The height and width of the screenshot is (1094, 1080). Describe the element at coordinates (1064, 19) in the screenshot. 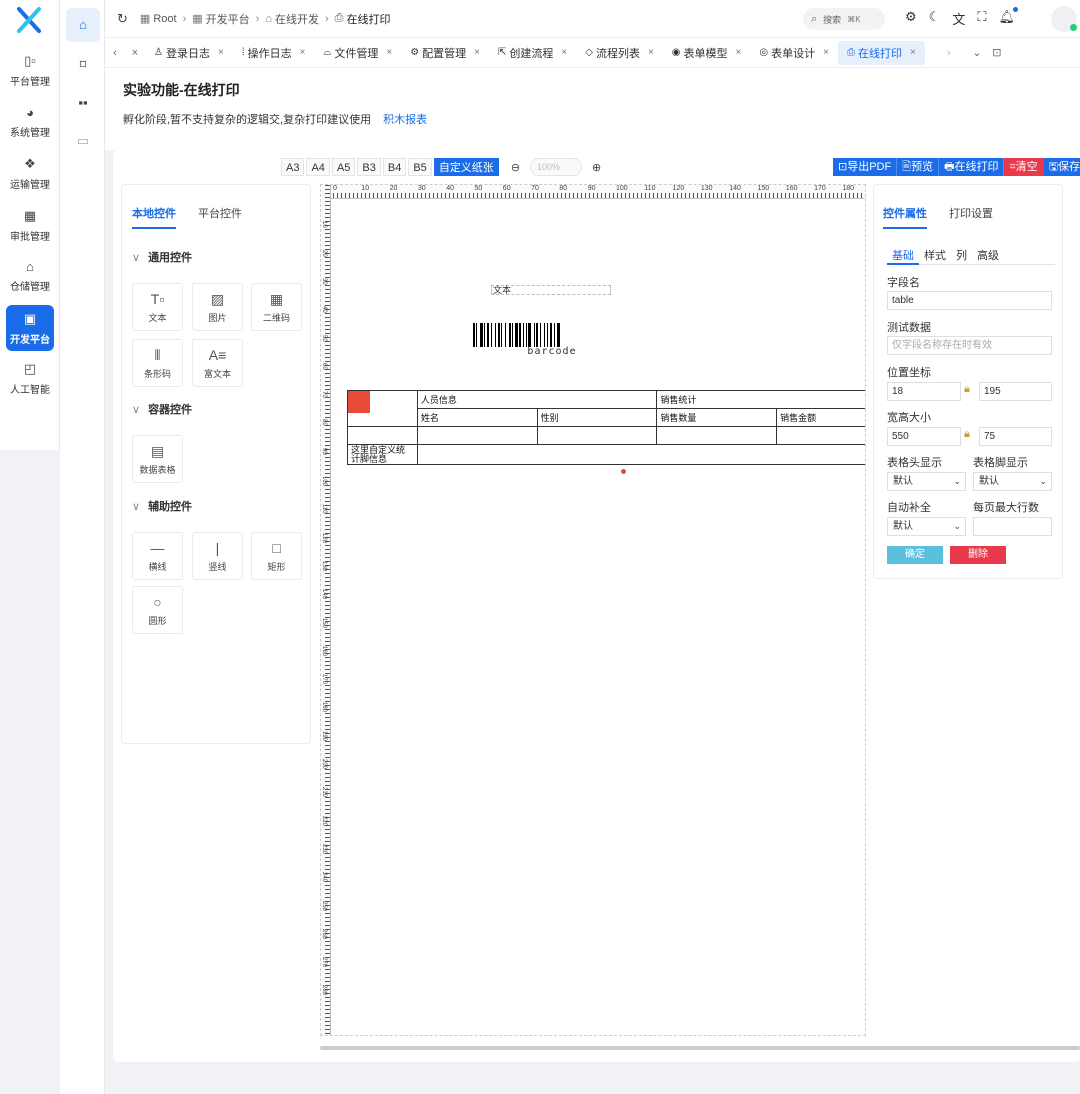

I see `avatar` at that location.